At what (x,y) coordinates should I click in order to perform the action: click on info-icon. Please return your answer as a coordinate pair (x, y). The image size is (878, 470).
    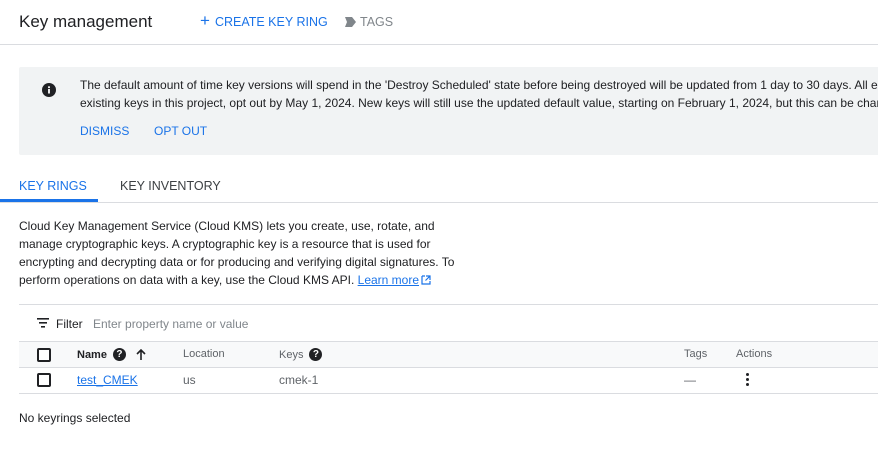
    Looking at the image, I should click on (49, 90).